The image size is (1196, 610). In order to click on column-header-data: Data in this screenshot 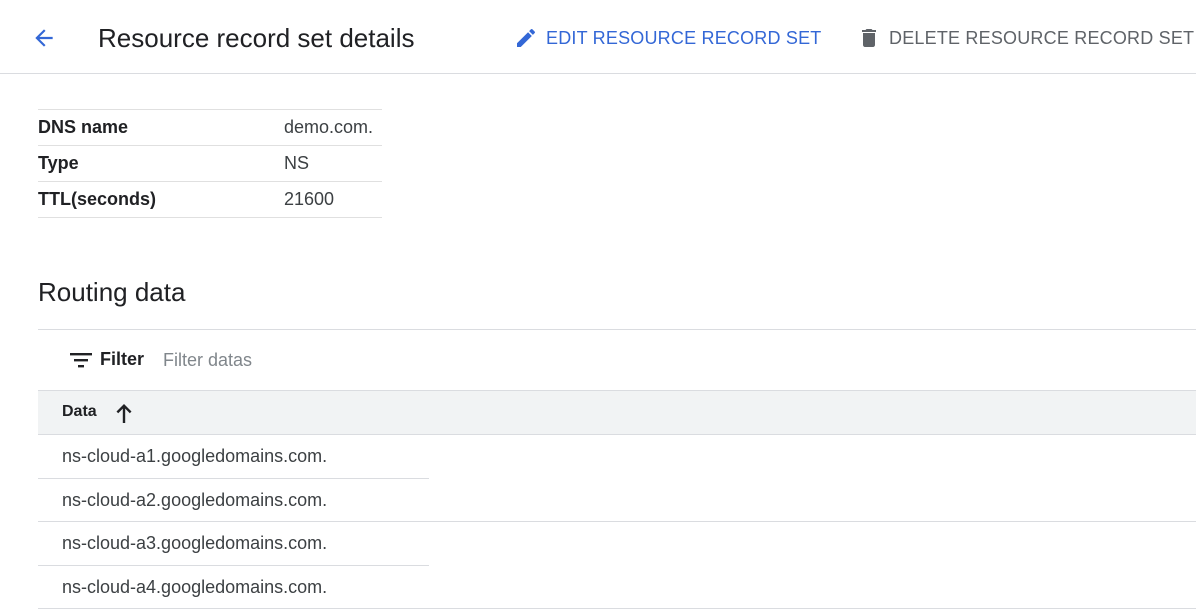, I will do `click(79, 412)`.